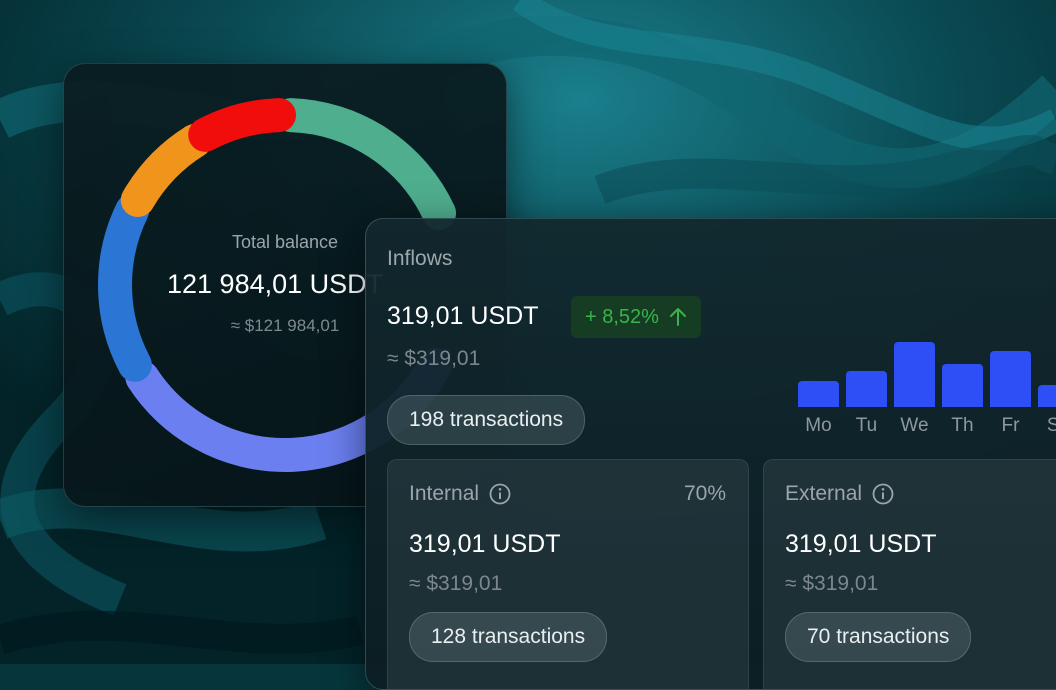 This screenshot has height=690, width=1056. What do you see at coordinates (704, 493) in the screenshot?
I see `internal-percent: 70%` at bounding box center [704, 493].